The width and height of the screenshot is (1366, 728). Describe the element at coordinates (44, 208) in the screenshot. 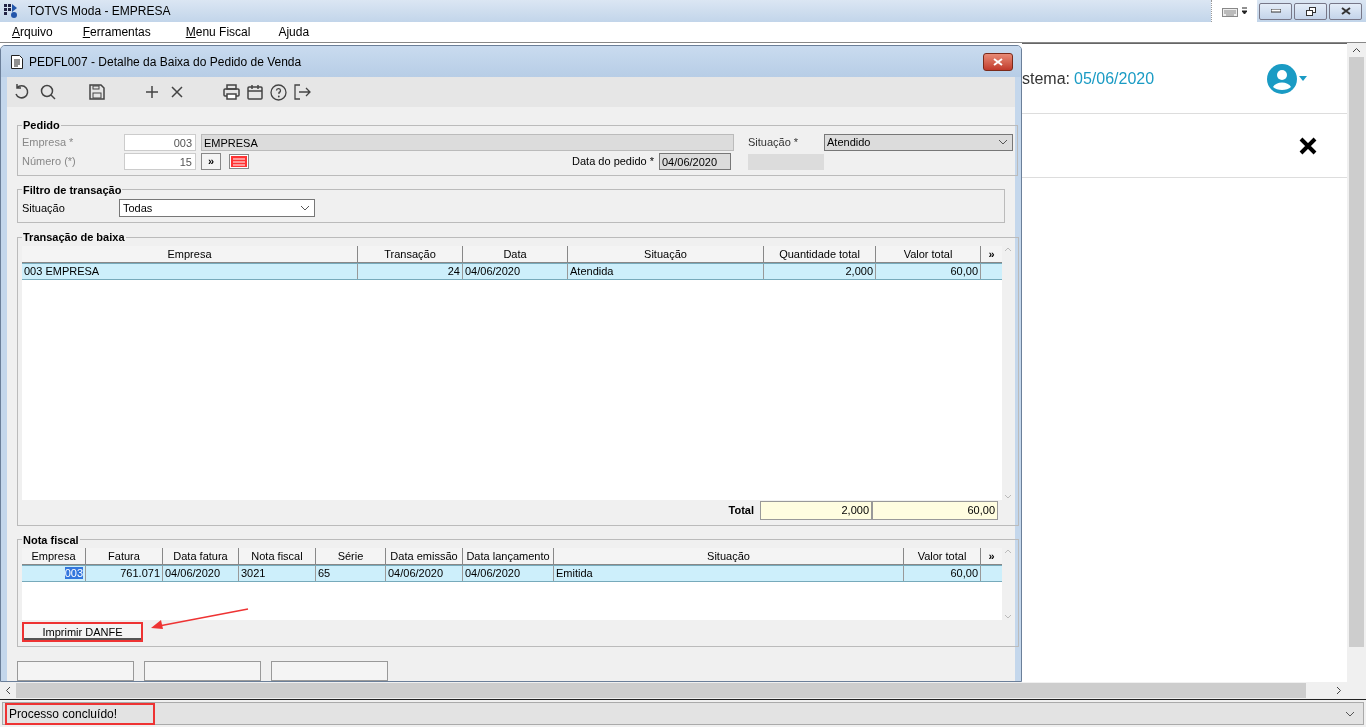

I see `field-label: Situação` at that location.